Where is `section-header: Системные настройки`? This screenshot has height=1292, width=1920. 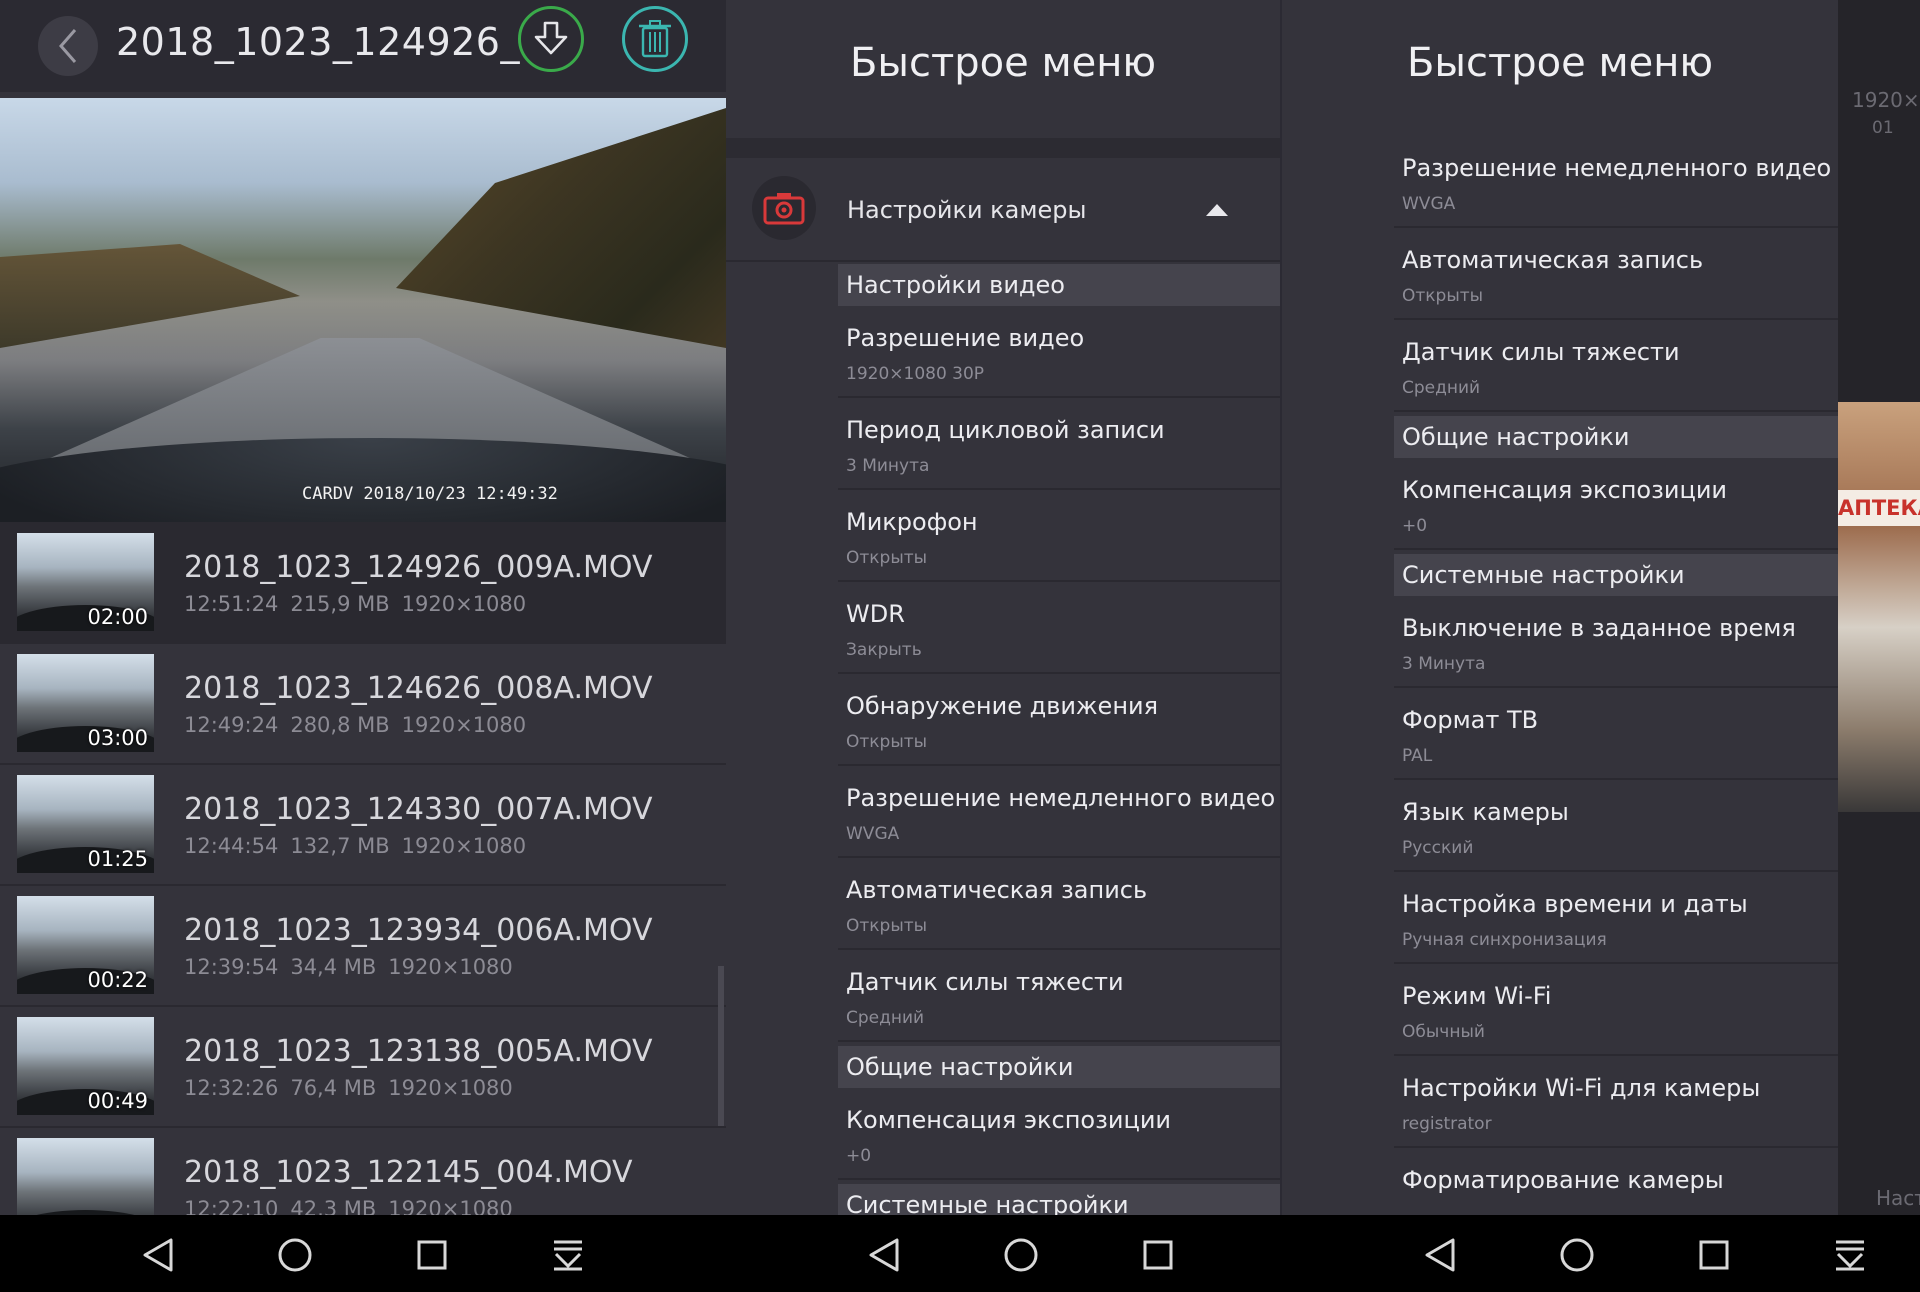
section-header: Системные настройки is located at coordinates (1059, 1199).